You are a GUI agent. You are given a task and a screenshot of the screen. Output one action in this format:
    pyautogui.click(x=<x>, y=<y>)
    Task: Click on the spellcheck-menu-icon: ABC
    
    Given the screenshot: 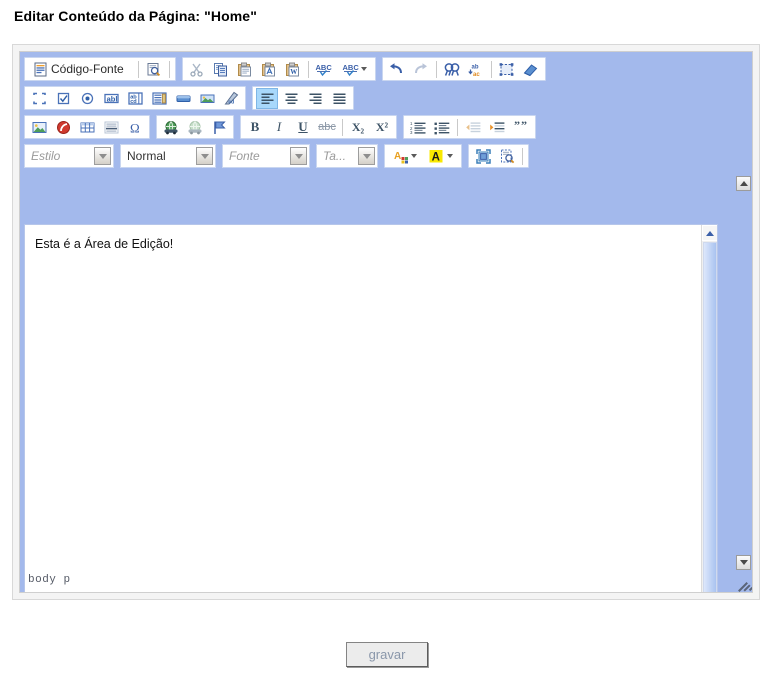 What is the action you would take?
    pyautogui.click(x=350, y=69)
    